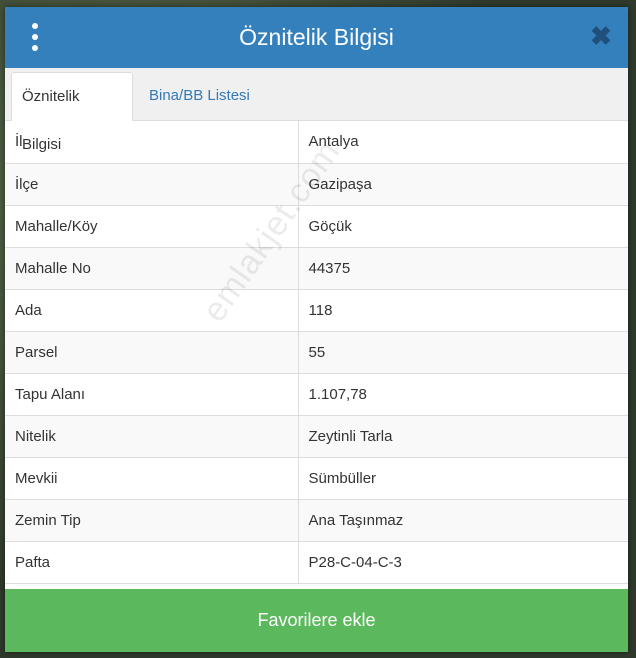 The height and width of the screenshot is (658, 636). I want to click on dialog-header: Öznitelik Bilgisi ✖, so click(316, 37).